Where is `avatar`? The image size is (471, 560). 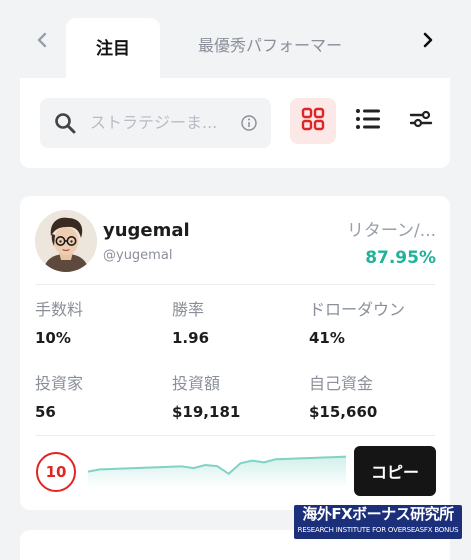 avatar is located at coordinates (66, 241).